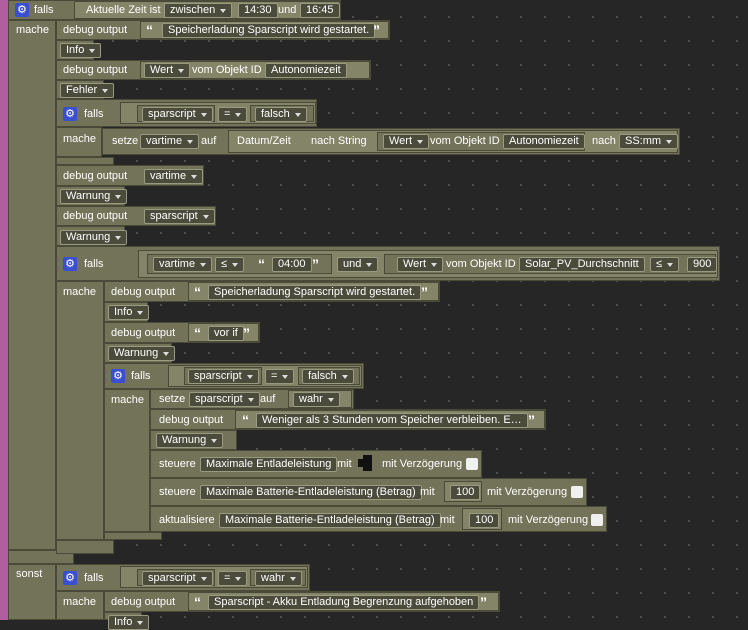 This screenshot has height=630, width=748. What do you see at coordinates (604, 141) in the screenshot?
I see `nach-label: nach` at bounding box center [604, 141].